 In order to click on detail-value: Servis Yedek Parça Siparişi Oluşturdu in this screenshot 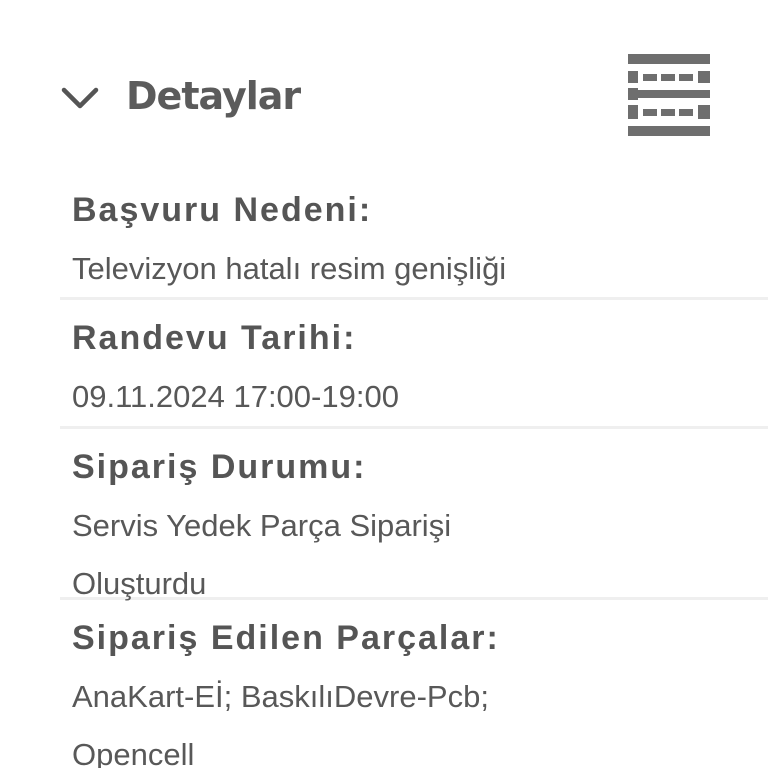, I will do `click(262, 554)`.